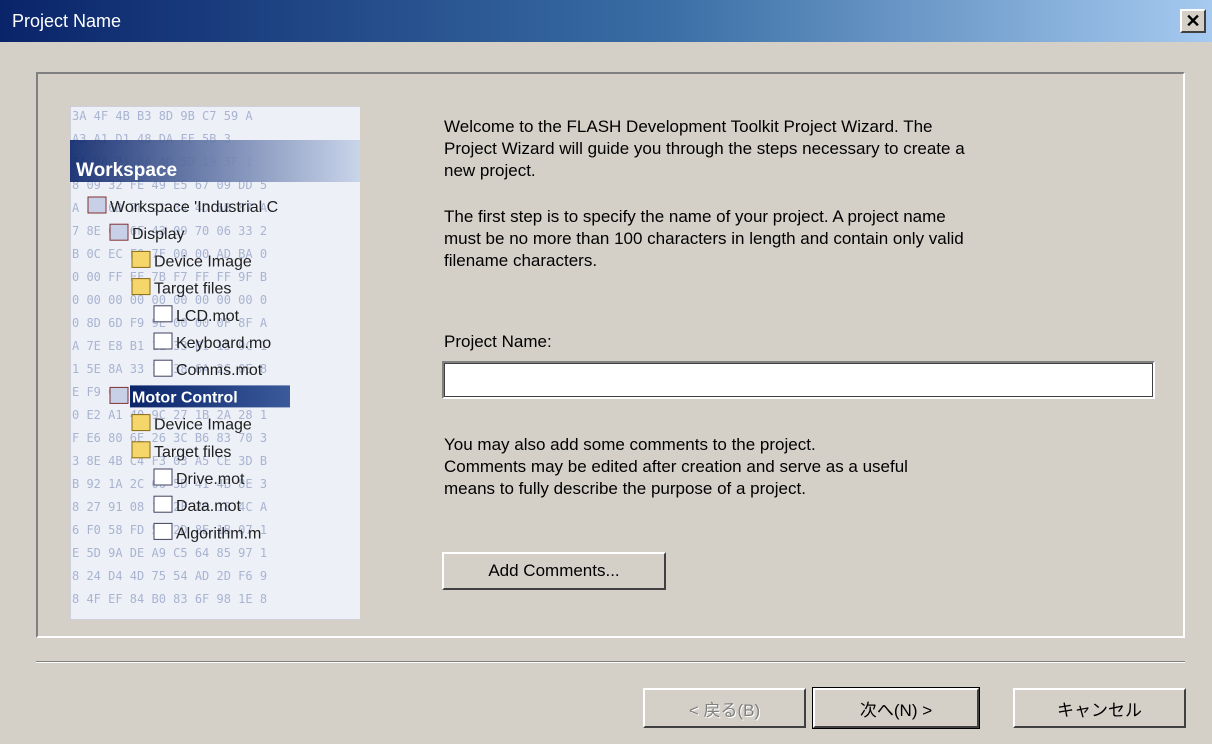 Image resolution: width=1212 pixels, height=744 pixels. I want to click on hex-dump-row: E 5D 9A DE A9 C5 64 85 97 1, so click(169, 553).